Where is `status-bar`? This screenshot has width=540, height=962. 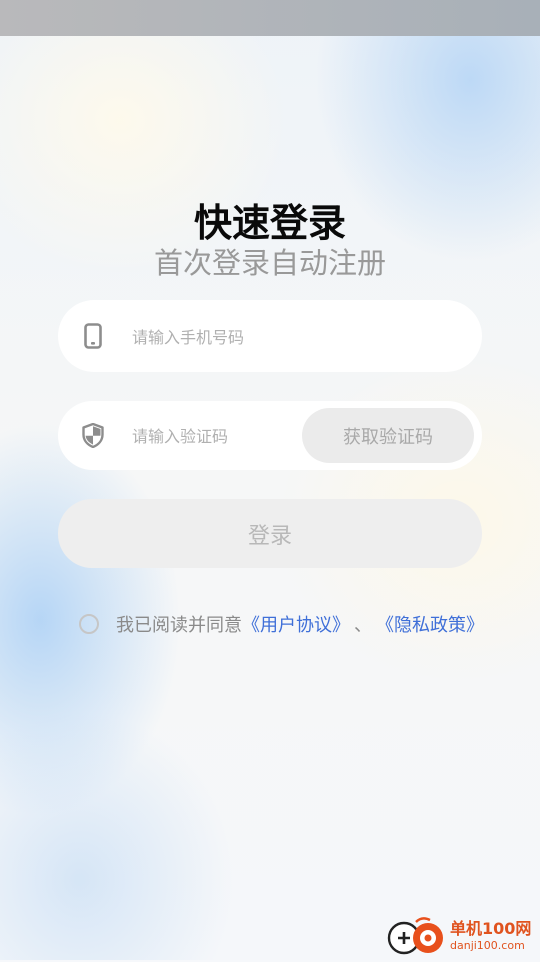
status-bar is located at coordinates (270, 18).